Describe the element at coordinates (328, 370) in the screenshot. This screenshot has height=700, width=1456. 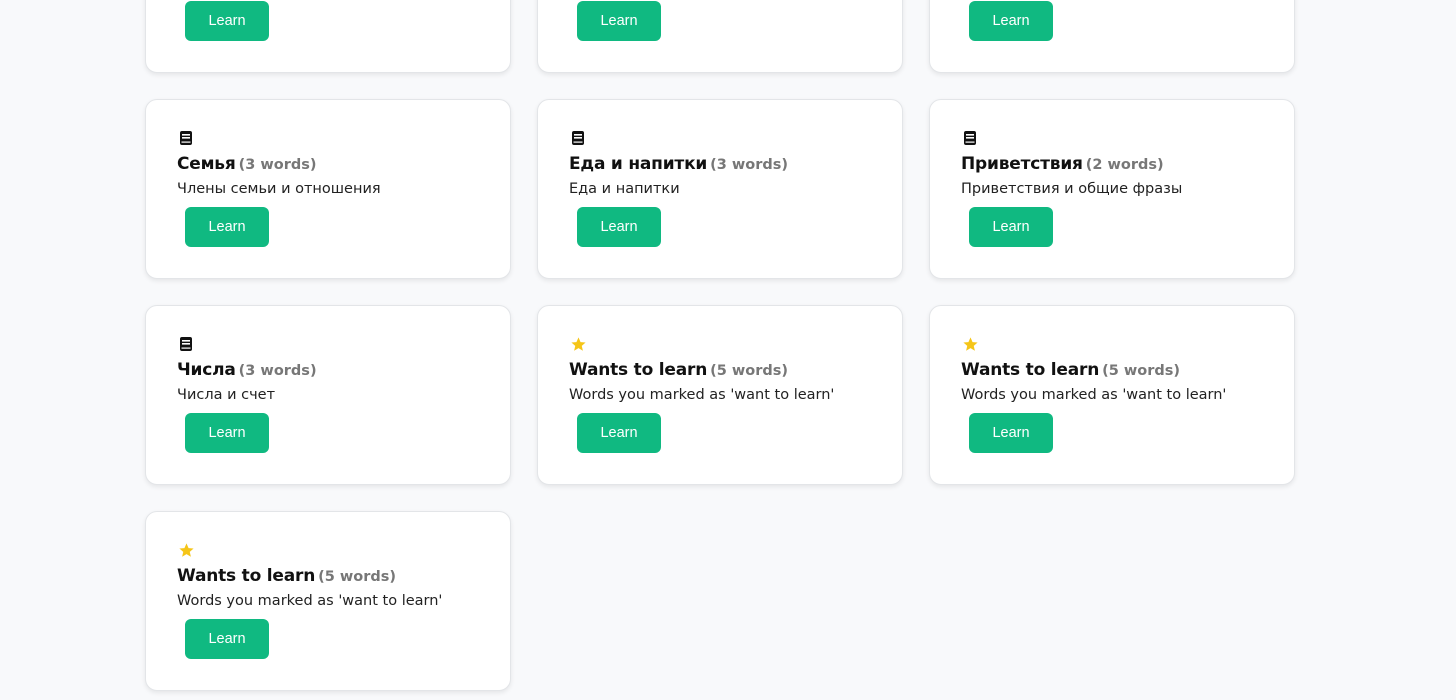
I see `card-title-row: Числа (3 words)` at that location.